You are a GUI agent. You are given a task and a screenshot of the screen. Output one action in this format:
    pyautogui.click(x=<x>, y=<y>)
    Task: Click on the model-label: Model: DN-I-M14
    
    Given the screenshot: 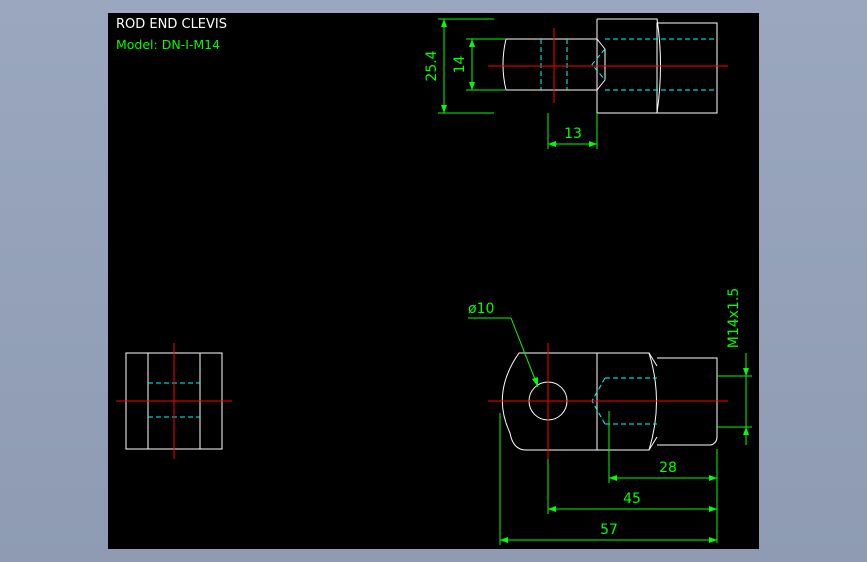 What is the action you would take?
    pyautogui.click(x=168, y=44)
    